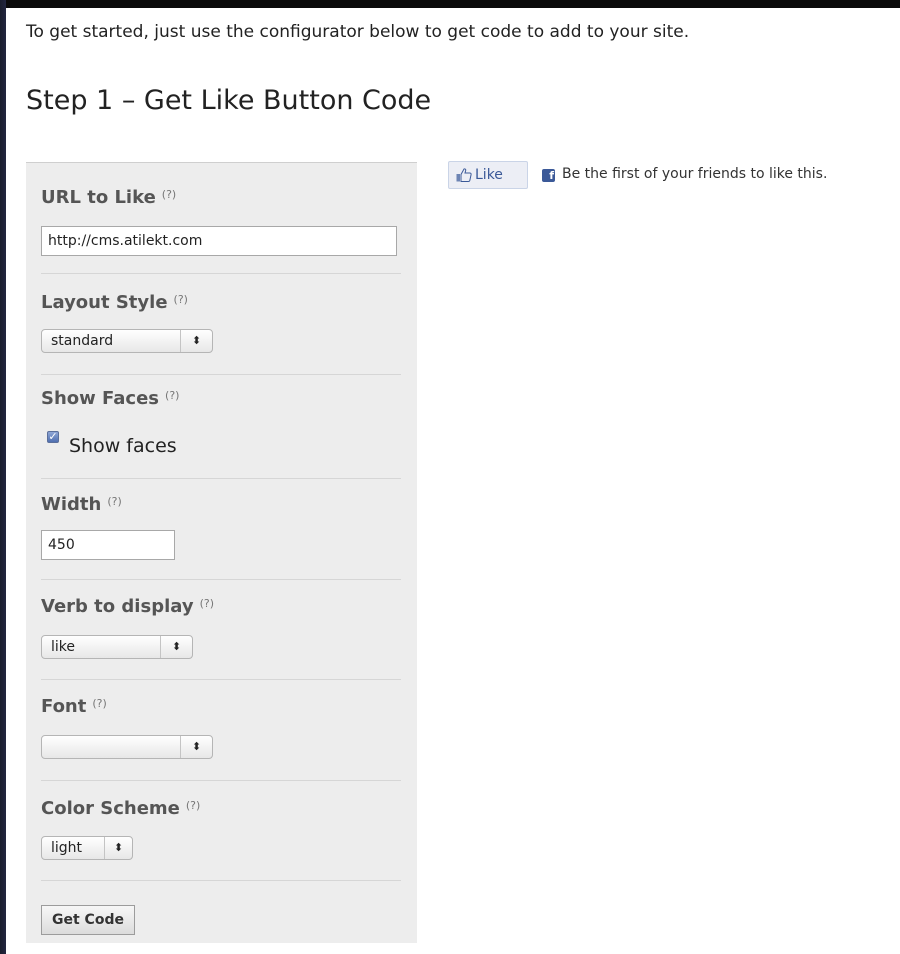  I want to click on url-help-icon: (?), so click(169, 194).